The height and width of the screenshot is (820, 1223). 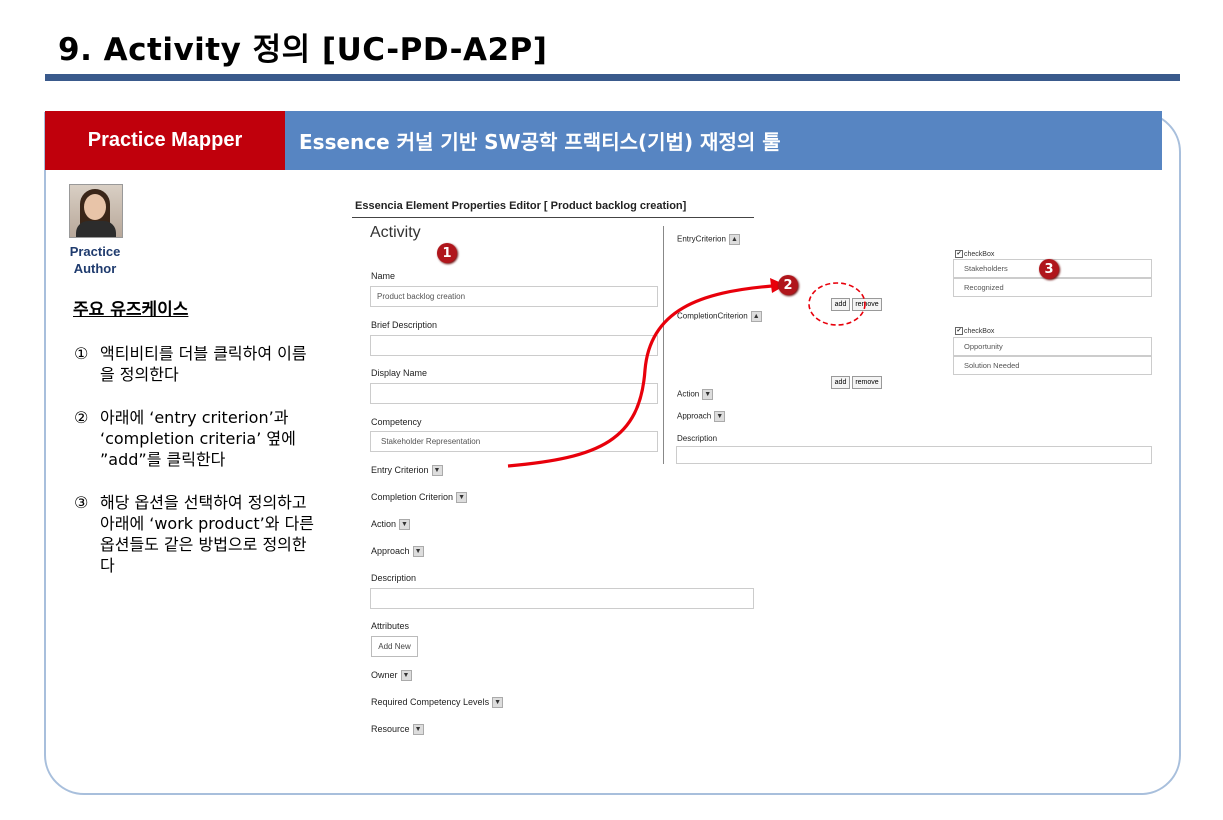 What do you see at coordinates (462, 498) in the screenshot?
I see `completion-criterion-toggle-icon: ▼` at bounding box center [462, 498].